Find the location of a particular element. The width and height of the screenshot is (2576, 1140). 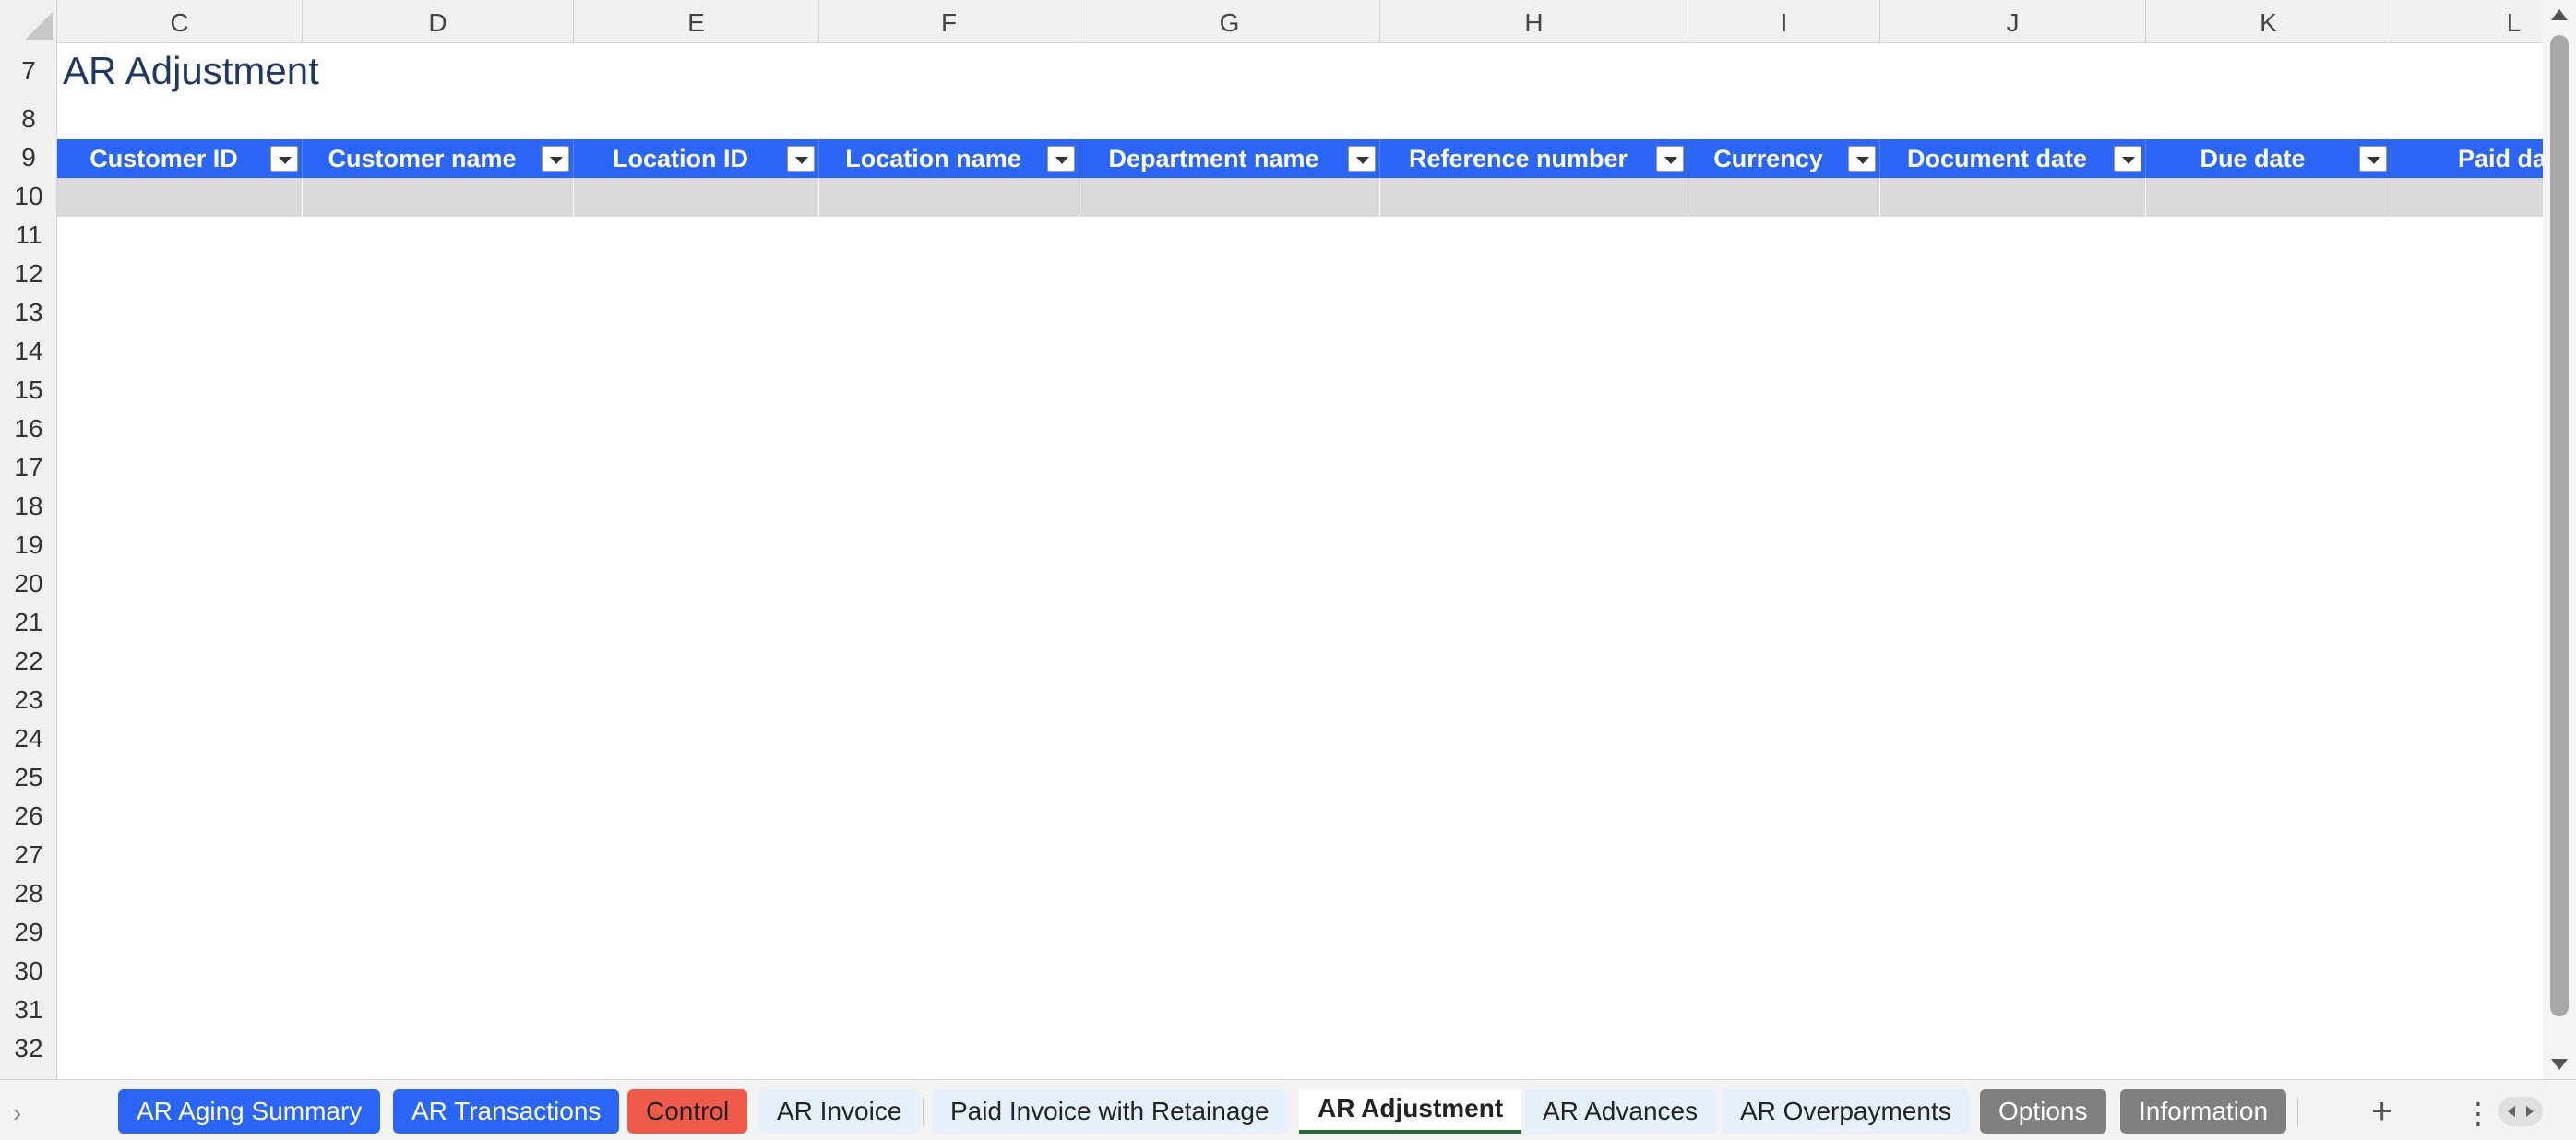

column-header-h: H is located at coordinates (1534, 21).